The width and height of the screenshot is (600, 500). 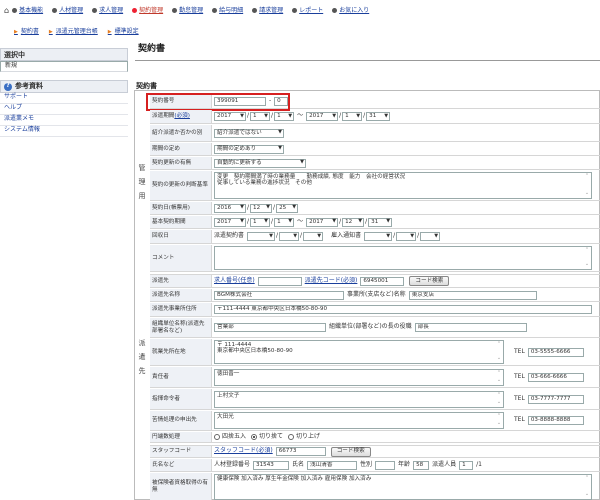 I want to click on home-icon: ⌂, so click(x=6, y=10).